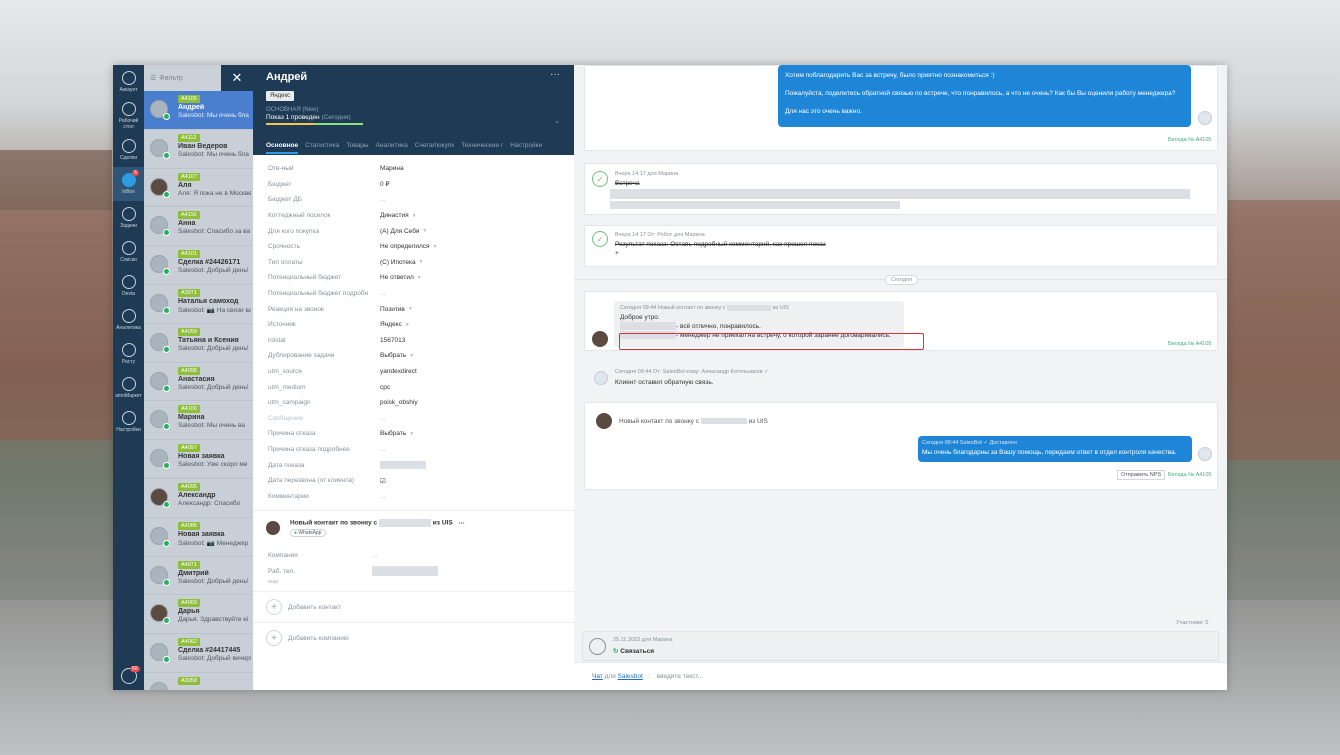 This screenshot has width=1340, height=755. Describe the element at coordinates (434, 145) in the screenshot. I see `tab-4: Счета/покупк` at that location.